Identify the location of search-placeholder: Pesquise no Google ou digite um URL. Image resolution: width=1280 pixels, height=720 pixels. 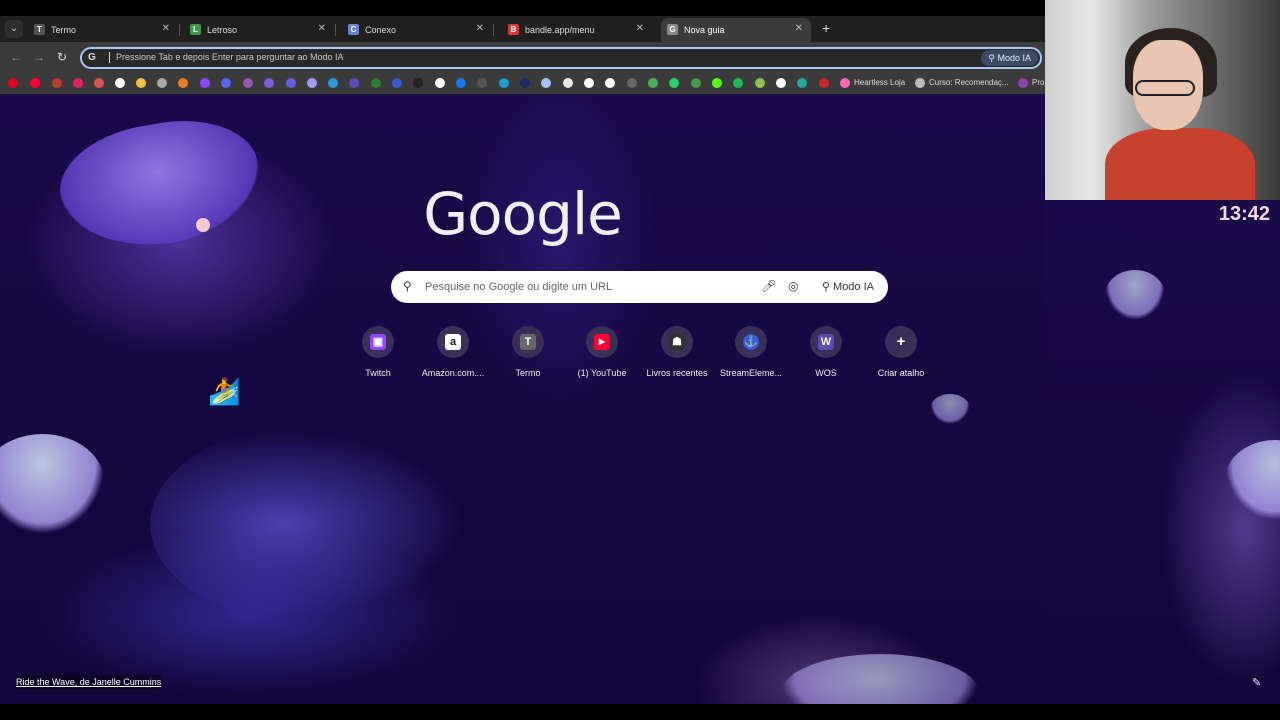
(519, 287).